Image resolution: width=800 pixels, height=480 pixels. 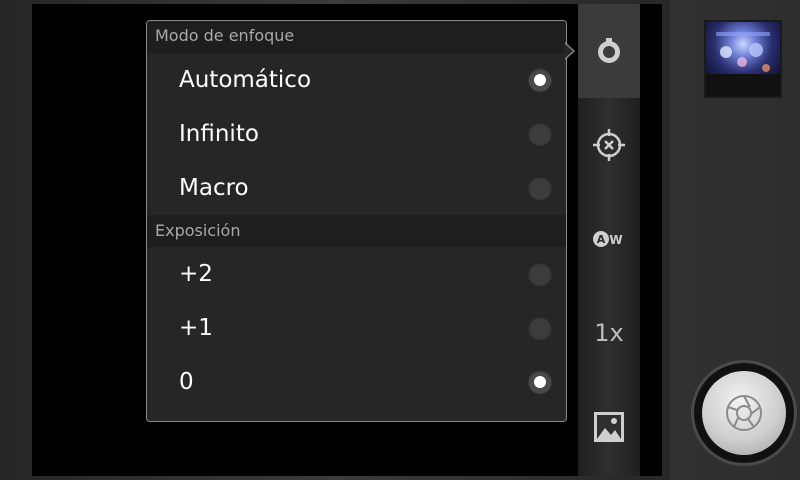 I want to click on aperture-icon, so click(x=744, y=413).